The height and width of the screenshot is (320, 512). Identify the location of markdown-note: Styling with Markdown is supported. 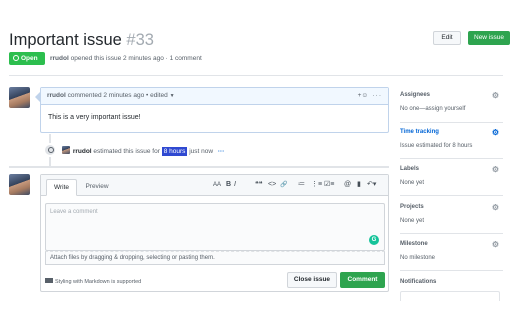
(93, 281).